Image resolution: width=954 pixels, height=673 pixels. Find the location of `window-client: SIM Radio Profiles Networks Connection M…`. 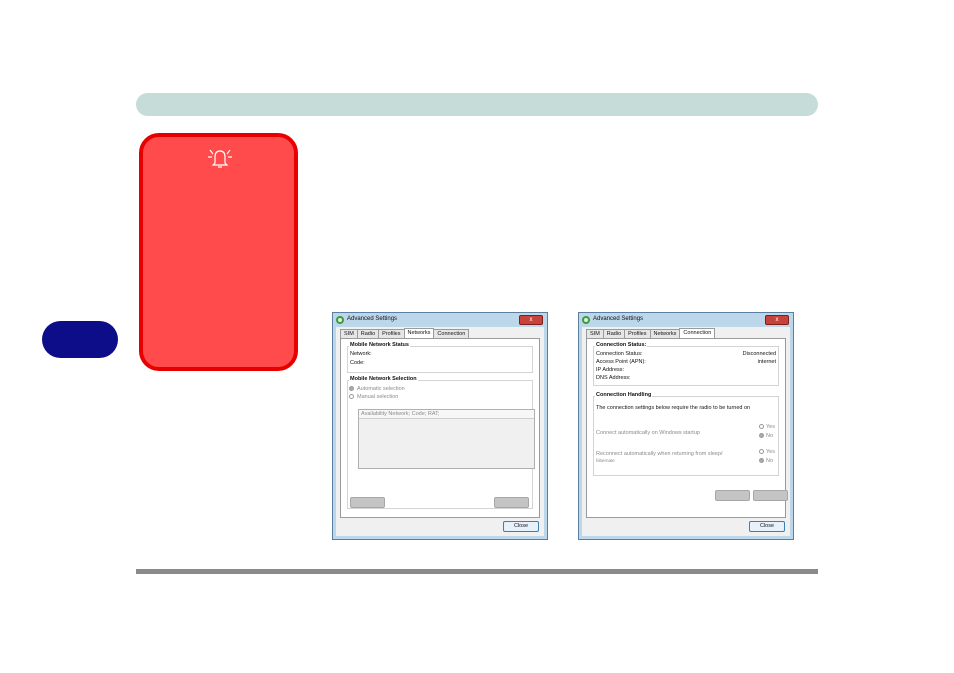

window-client: SIM Radio Profiles Networks Connection M… is located at coordinates (440, 431).